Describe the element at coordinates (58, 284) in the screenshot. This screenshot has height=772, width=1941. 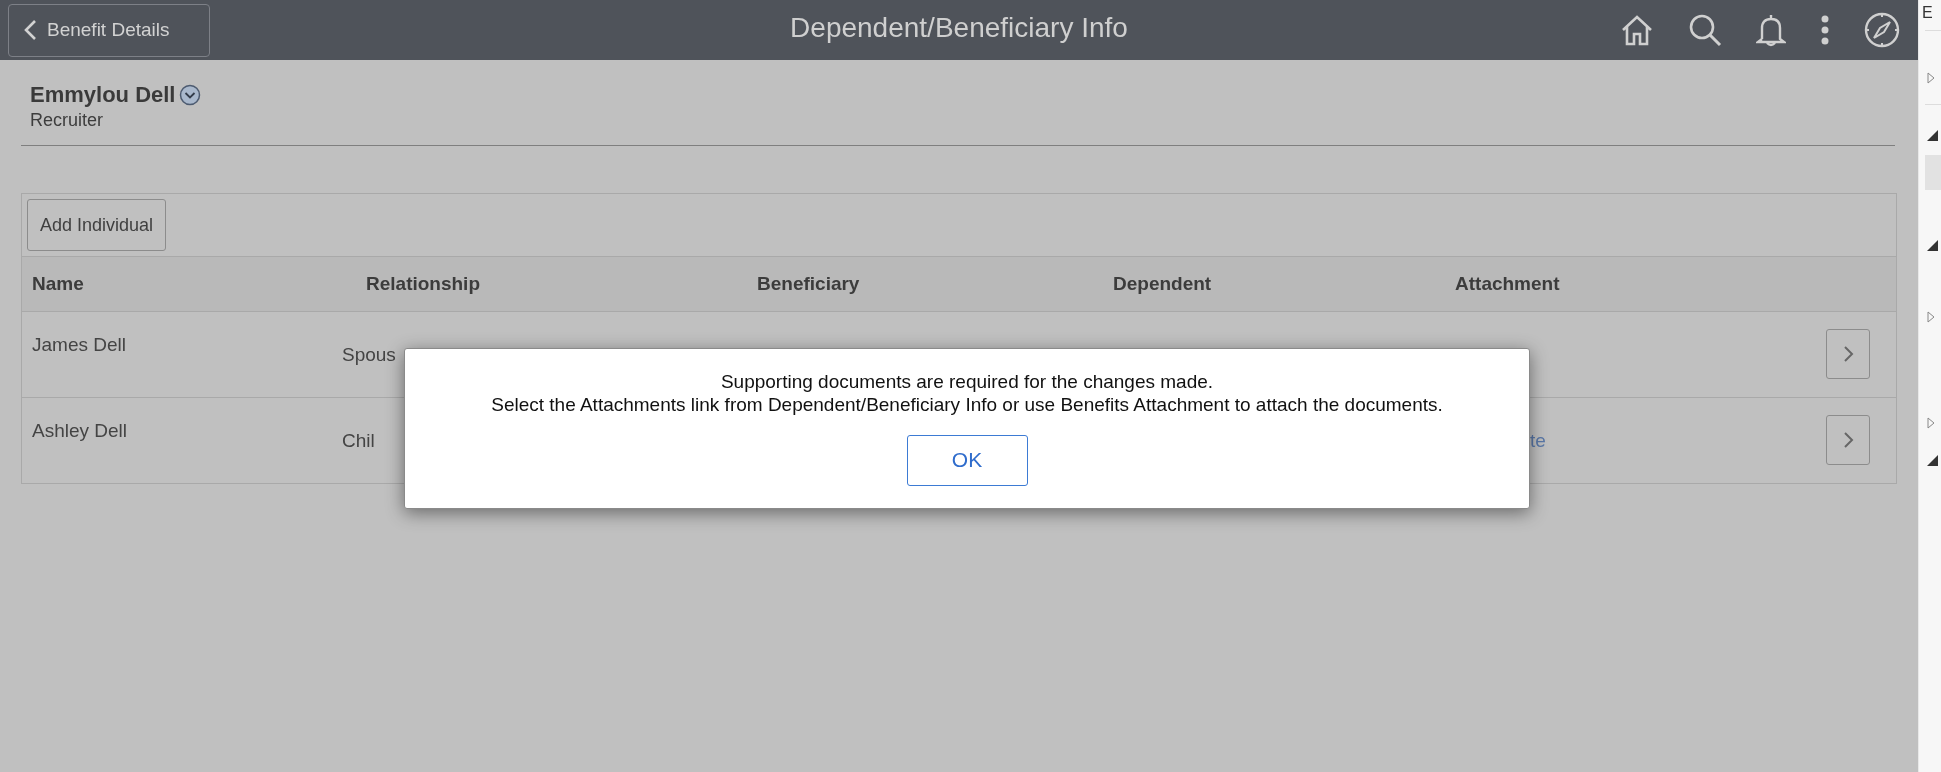
I see `column-header: Name` at that location.